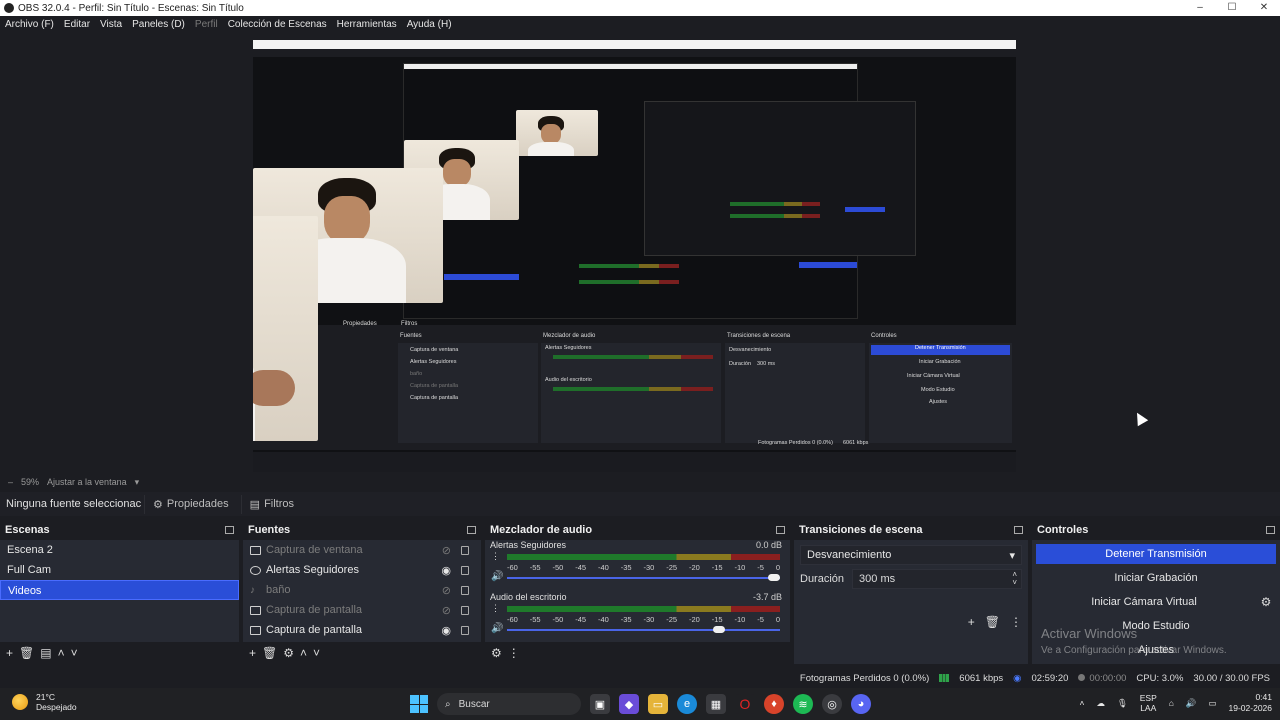 This screenshot has width=1280, height=720. What do you see at coordinates (137, 482) in the screenshot?
I see `chevron-down-icon: ▾` at bounding box center [137, 482].